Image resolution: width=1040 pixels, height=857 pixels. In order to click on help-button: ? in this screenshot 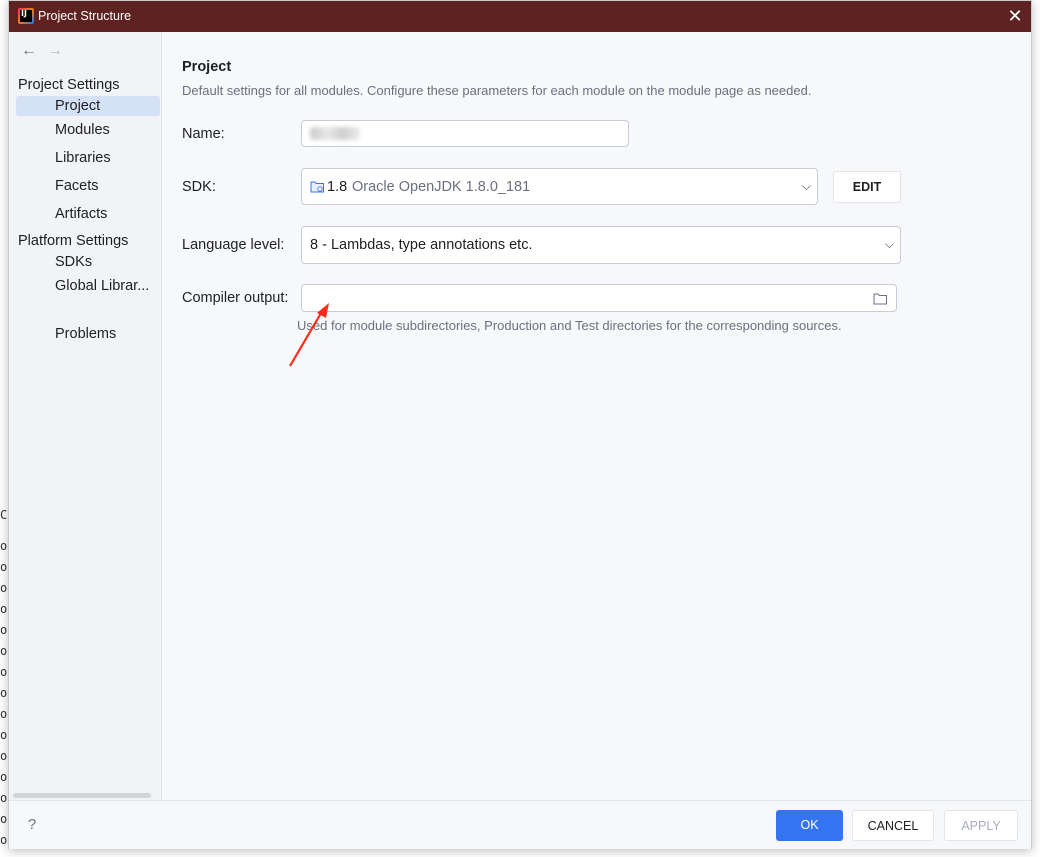, I will do `click(32, 825)`.